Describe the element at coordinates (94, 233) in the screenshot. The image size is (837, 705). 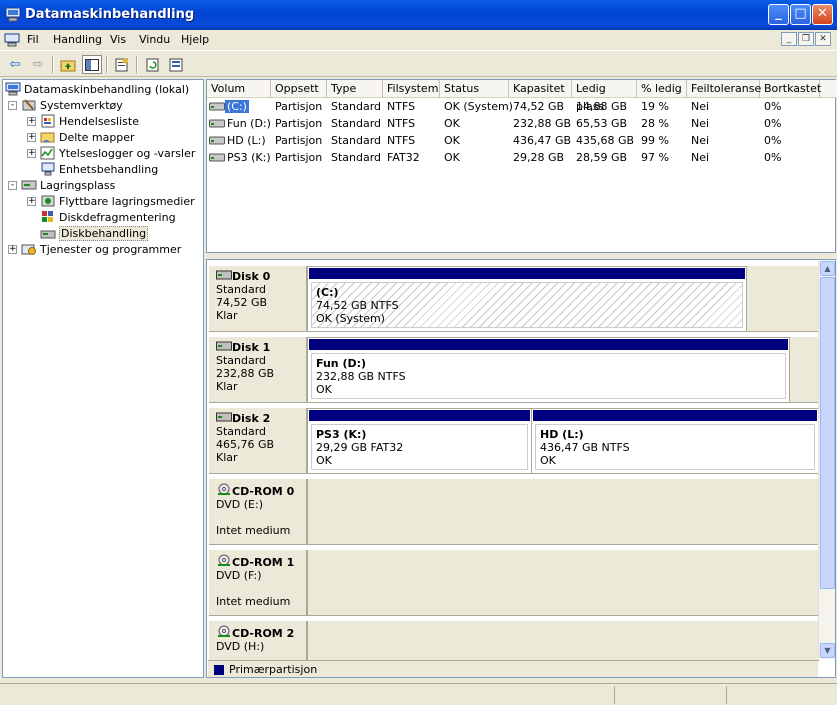
I see `tree-item-diskbehandling: Diskbehandling` at that location.